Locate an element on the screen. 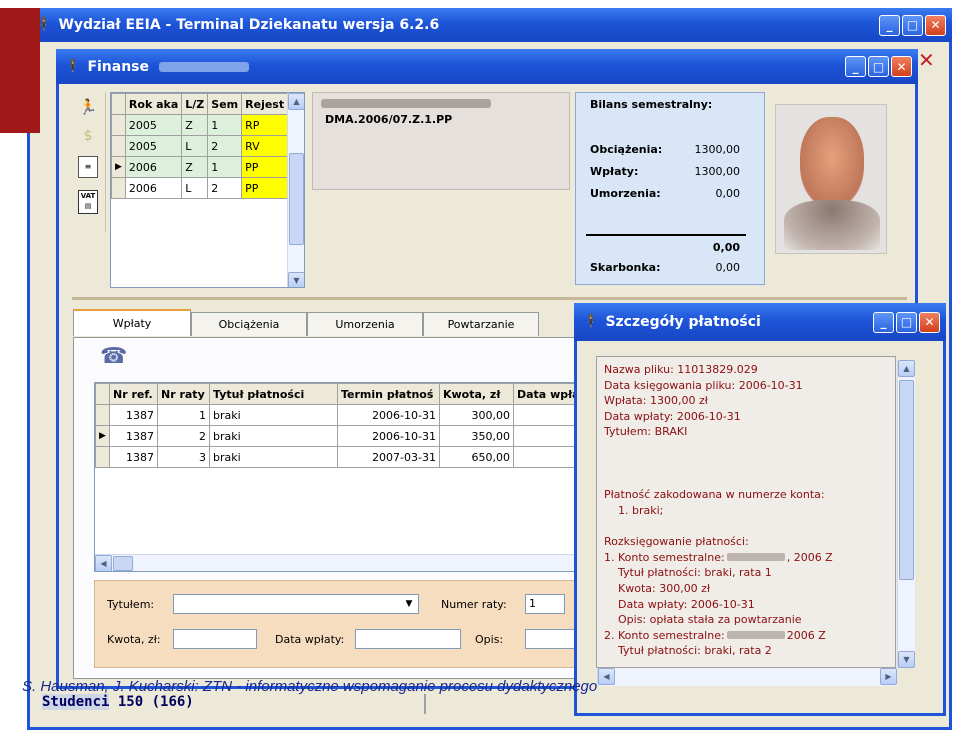 The height and width of the screenshot is (730, 960). table-row: 2006 L 2 PP is located at coordinates (200, 188).